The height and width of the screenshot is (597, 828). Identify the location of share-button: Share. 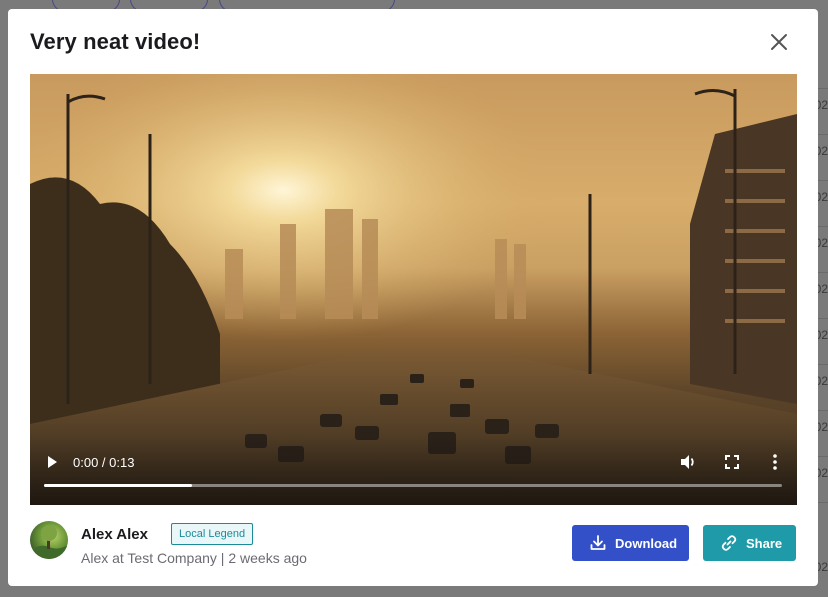
(749, 543).